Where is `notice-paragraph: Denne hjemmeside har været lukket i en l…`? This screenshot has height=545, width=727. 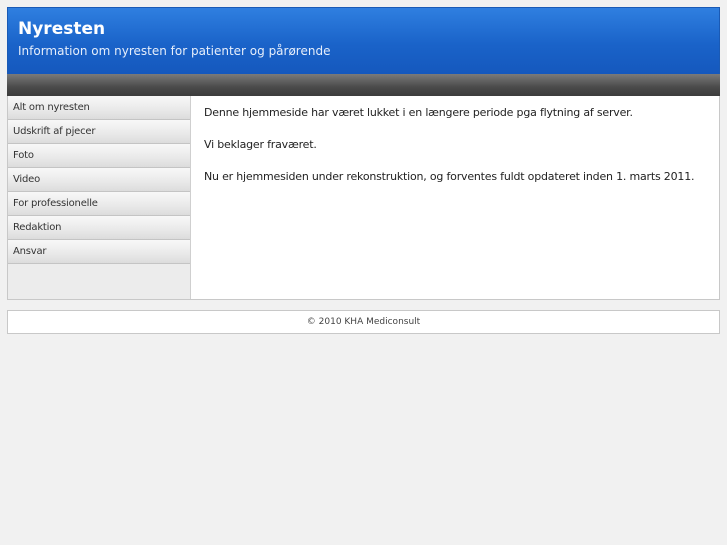 notice-paragraph: Denne hjemmeside har været lukket i en l… is located at coordinates (418, 112).